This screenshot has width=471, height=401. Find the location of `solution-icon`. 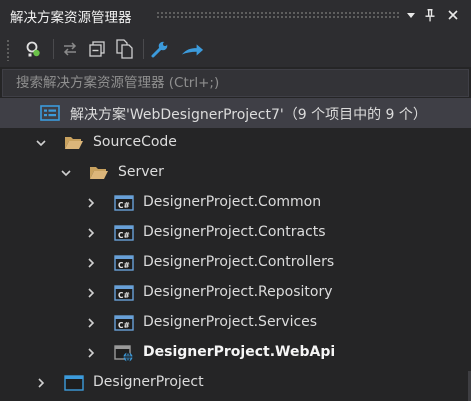

solution-icon is located at coordinates (50, 113).